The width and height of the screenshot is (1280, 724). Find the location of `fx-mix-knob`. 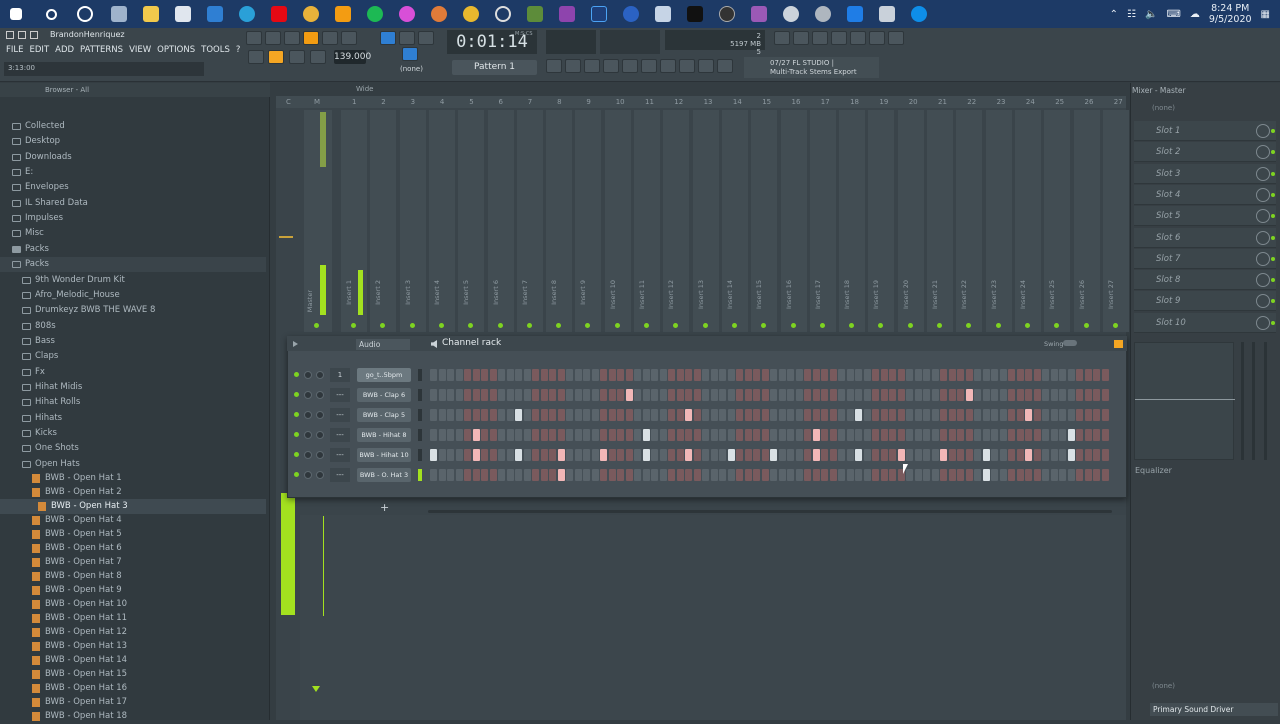

fx-mix-knob is located at coordinates (1263, 258).